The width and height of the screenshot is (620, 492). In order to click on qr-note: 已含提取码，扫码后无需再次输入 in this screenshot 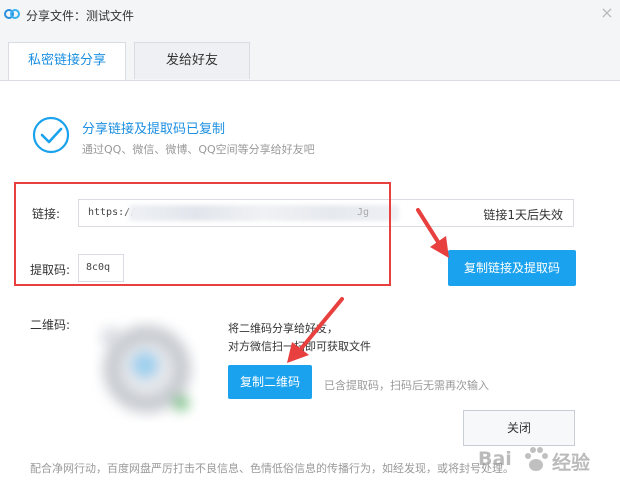, I will do `click(406, 385)`.